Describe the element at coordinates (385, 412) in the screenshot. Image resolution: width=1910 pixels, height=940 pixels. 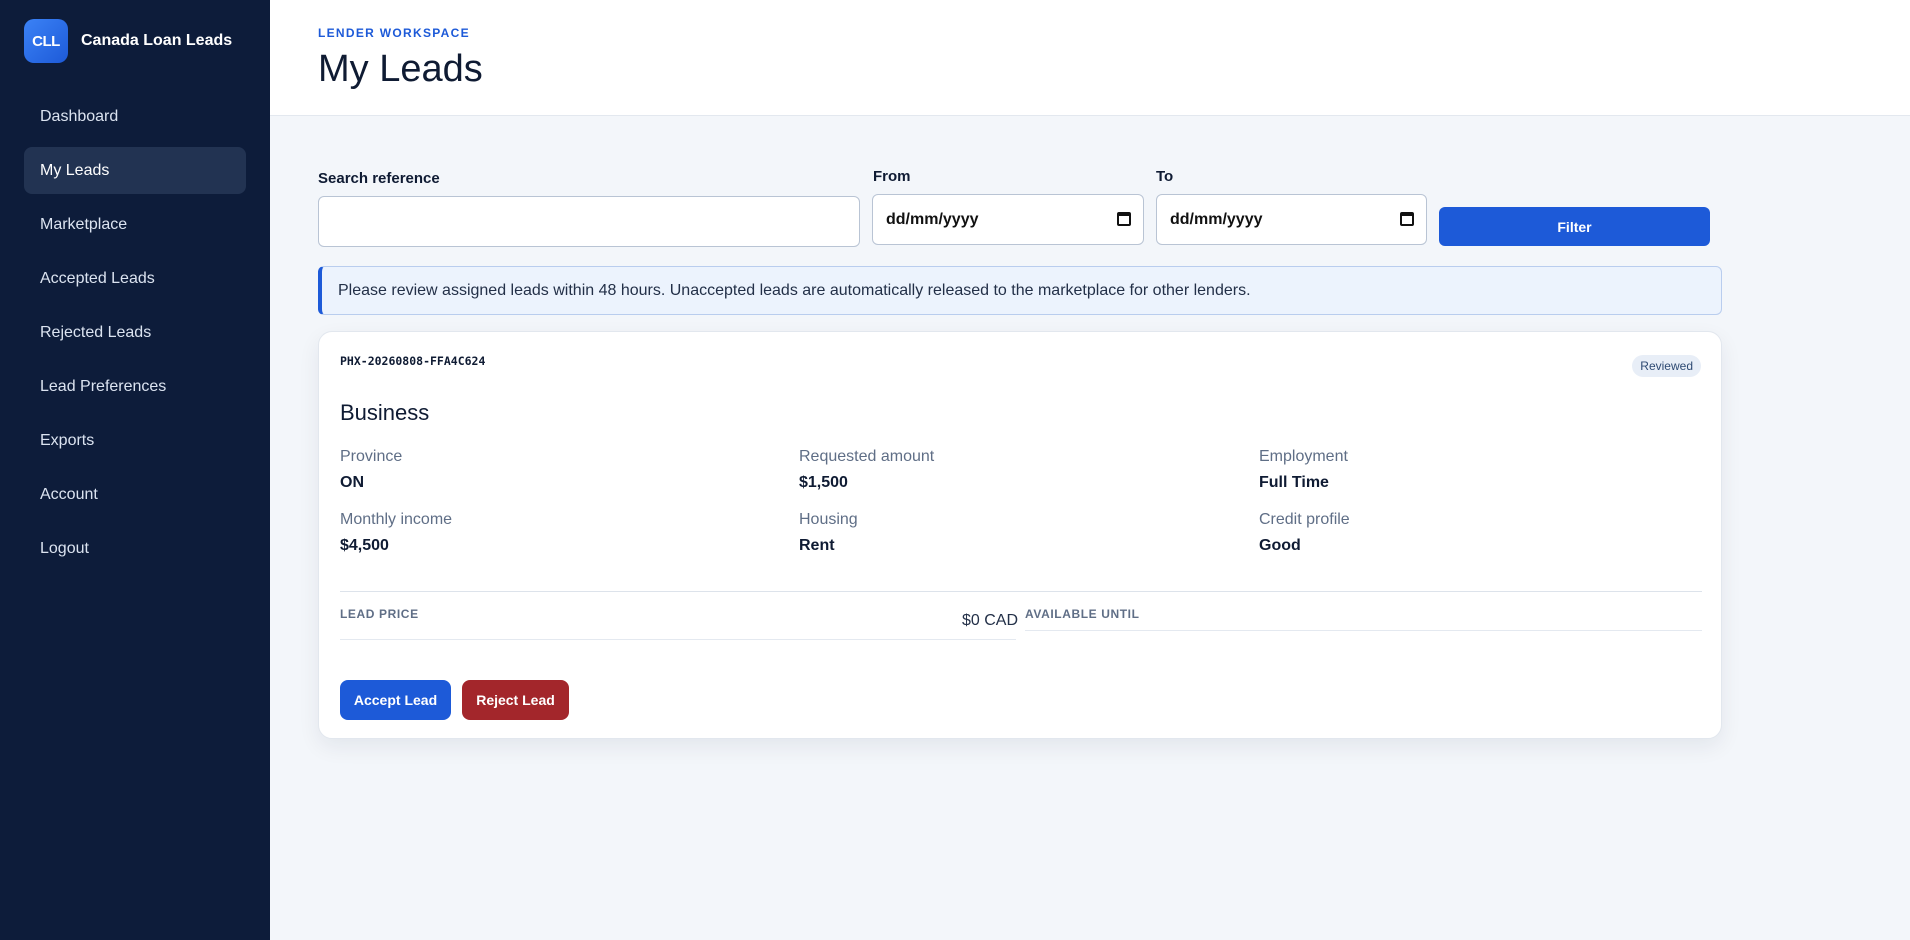
I see `lead-category: Business` at that location.